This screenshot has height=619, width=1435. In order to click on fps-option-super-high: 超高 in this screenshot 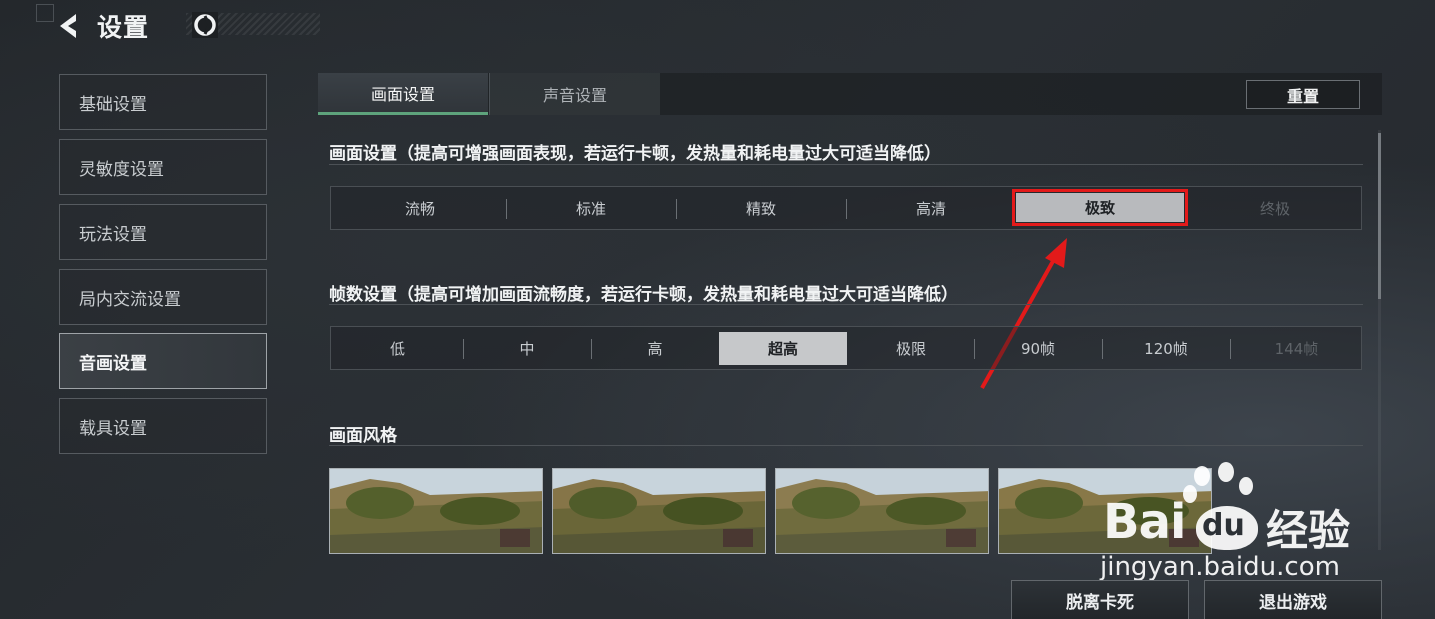, I will do `click(783, 348)`.